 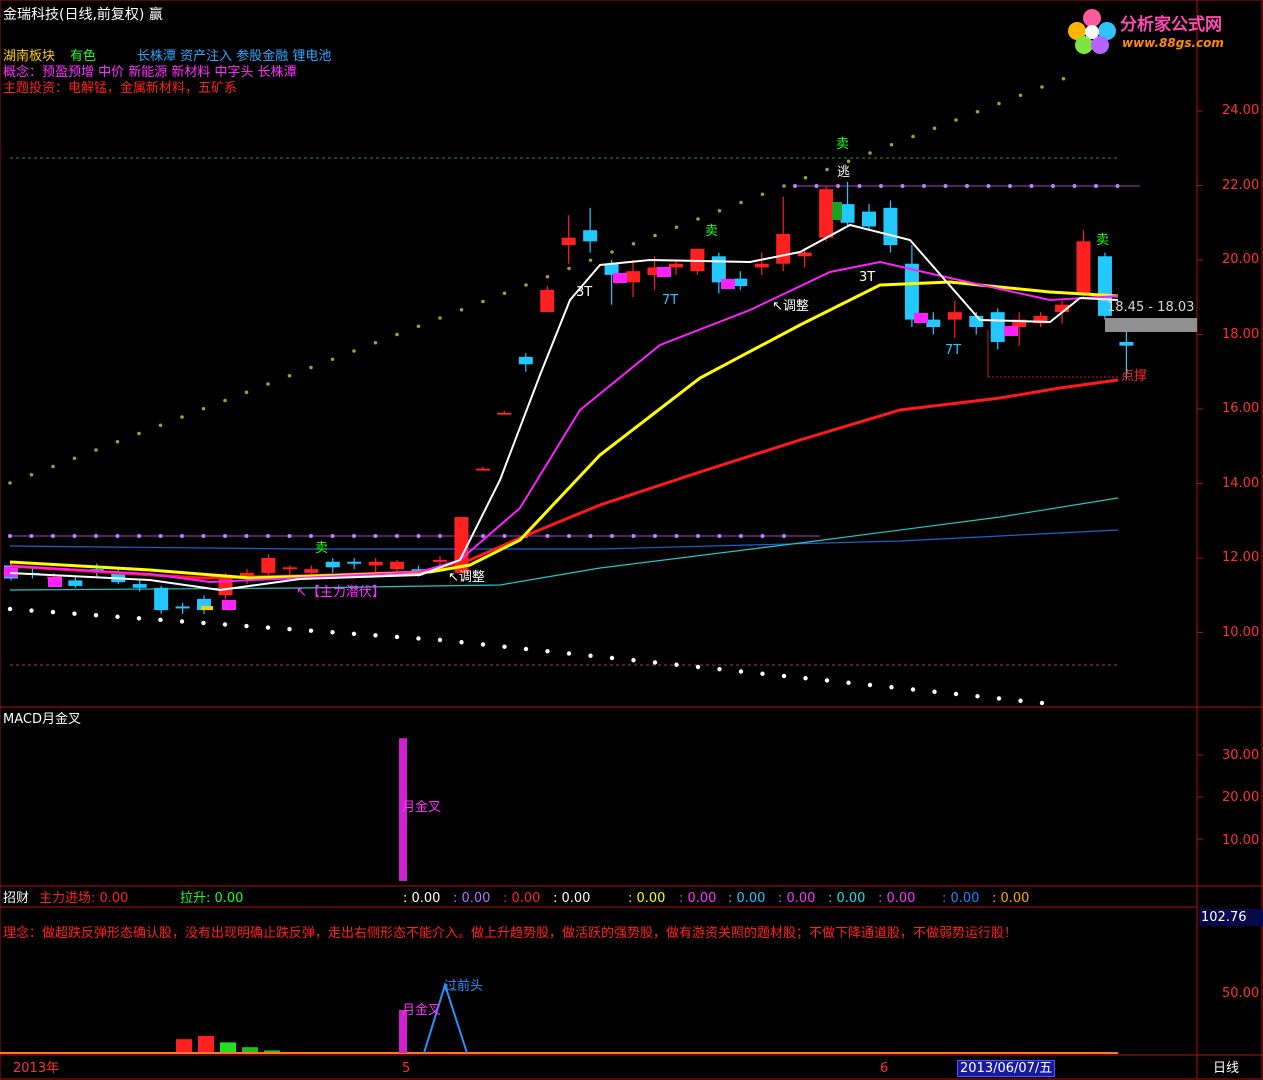 I want to click on price-range-box, so click(x=1151, y=325).